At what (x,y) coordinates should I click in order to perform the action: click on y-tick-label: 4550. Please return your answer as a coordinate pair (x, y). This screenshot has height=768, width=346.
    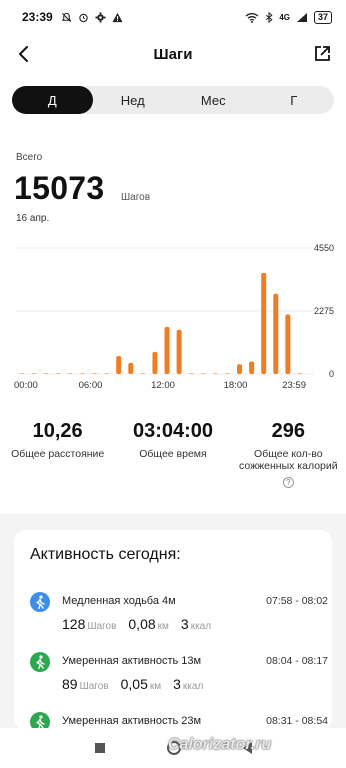
    Looking at the image, I should click on (324, 248).